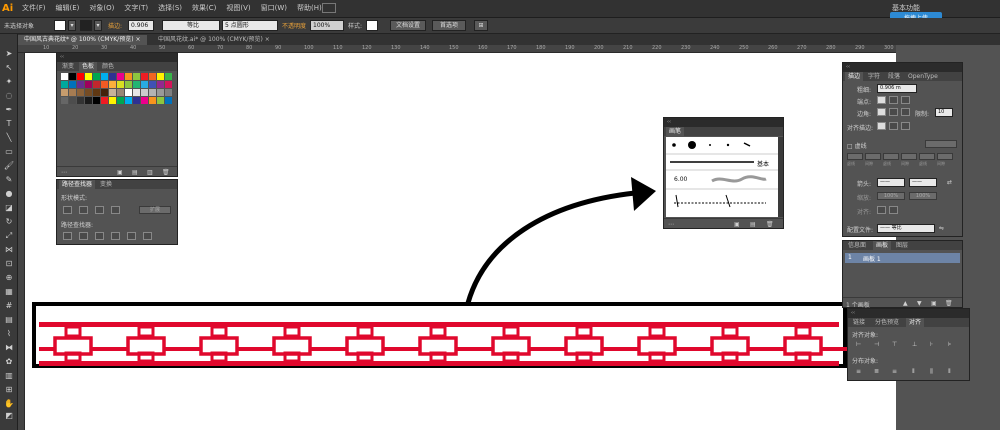 This screenshot has height=430, width=1000. Describe the element at coordinates (34, 8) in the screenshot. I see `menu-file: 文件(F)` at that location.